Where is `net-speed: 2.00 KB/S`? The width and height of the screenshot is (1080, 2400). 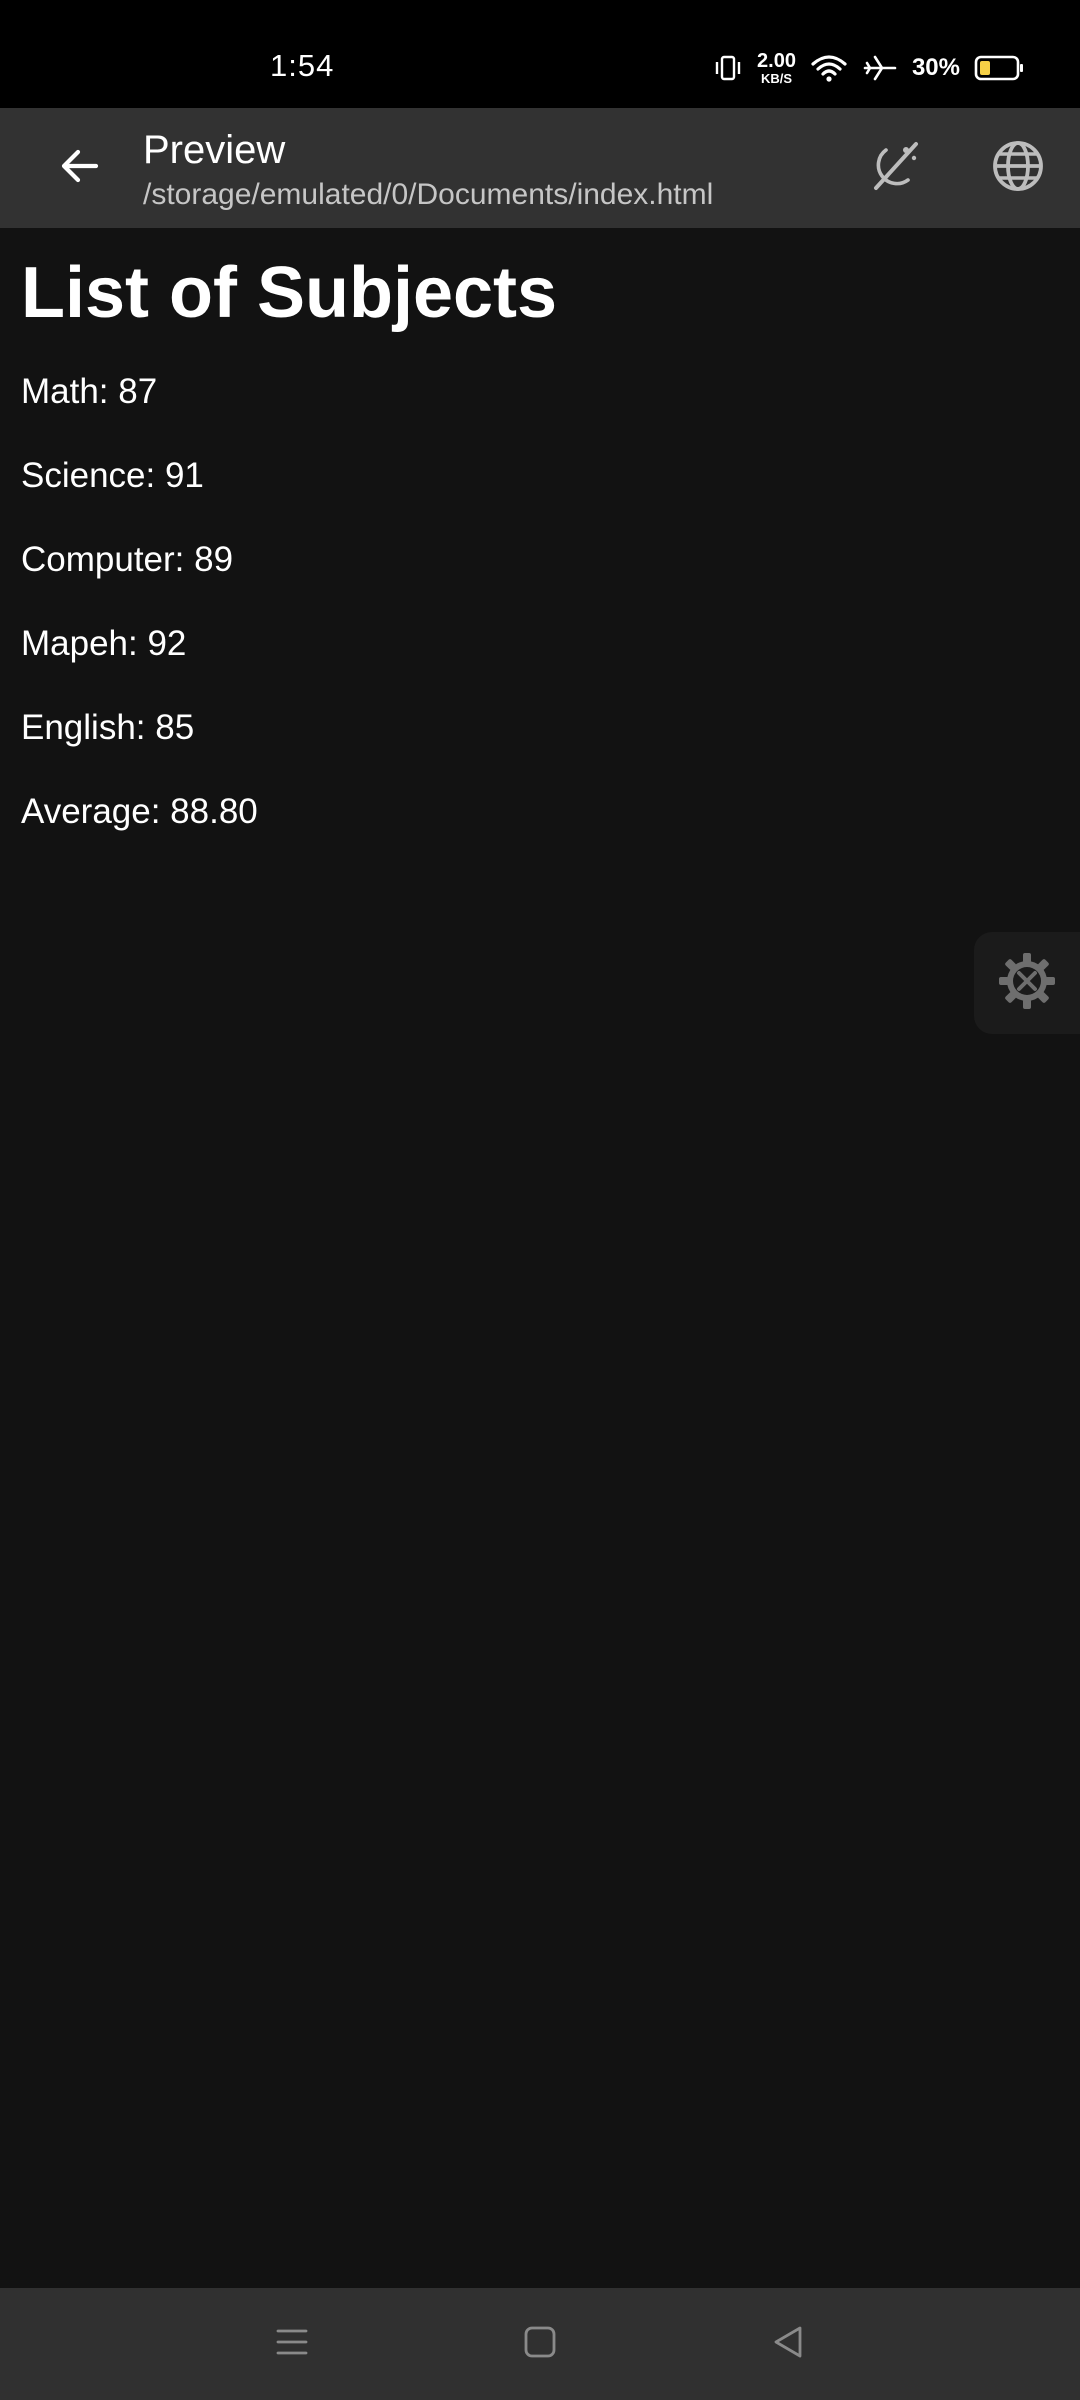
net-speed: 2.00 KB/S is located at coordinates (776, 68).